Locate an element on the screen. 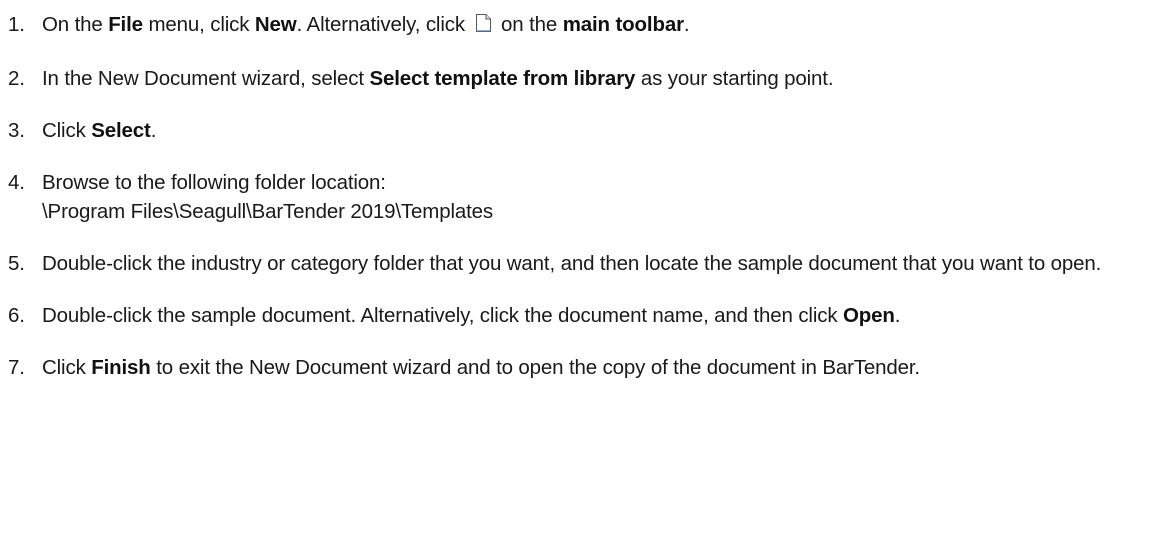  step-number: 7. is located at coordinates (16, 367).